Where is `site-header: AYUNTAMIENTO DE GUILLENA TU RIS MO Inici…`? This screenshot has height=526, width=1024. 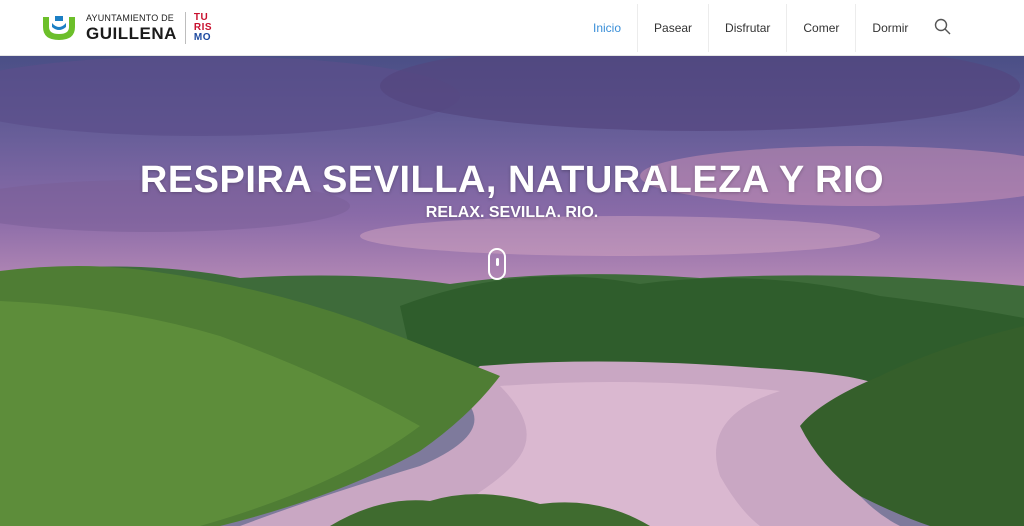 site-header: AYUNTAMIENTO DE GUILLENA TU RIS MO Inici… is located at coordinates (512, 28).